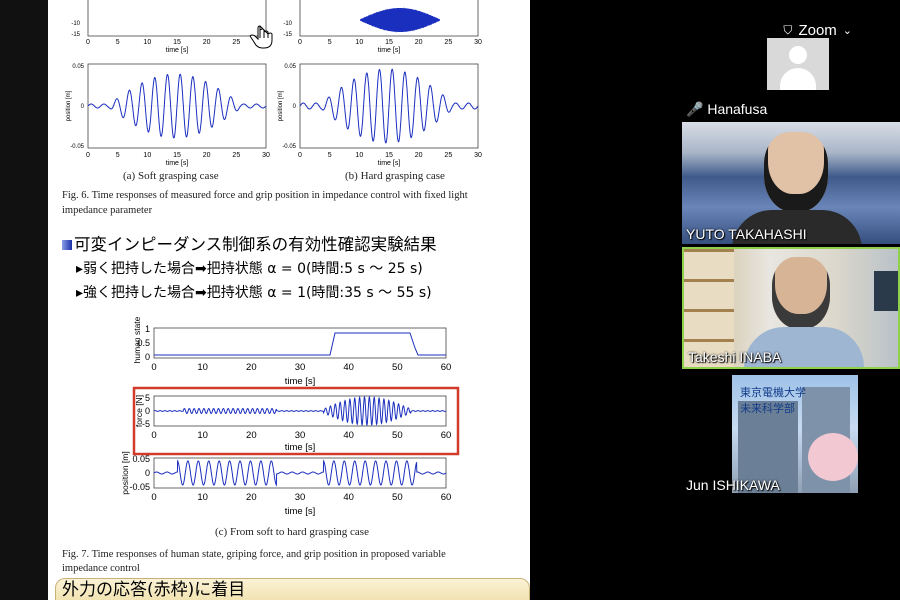 The image size is (900, 600). I want to click on fig7-subcaption: (c) From soft to hard grasping case, so click(292, 532).